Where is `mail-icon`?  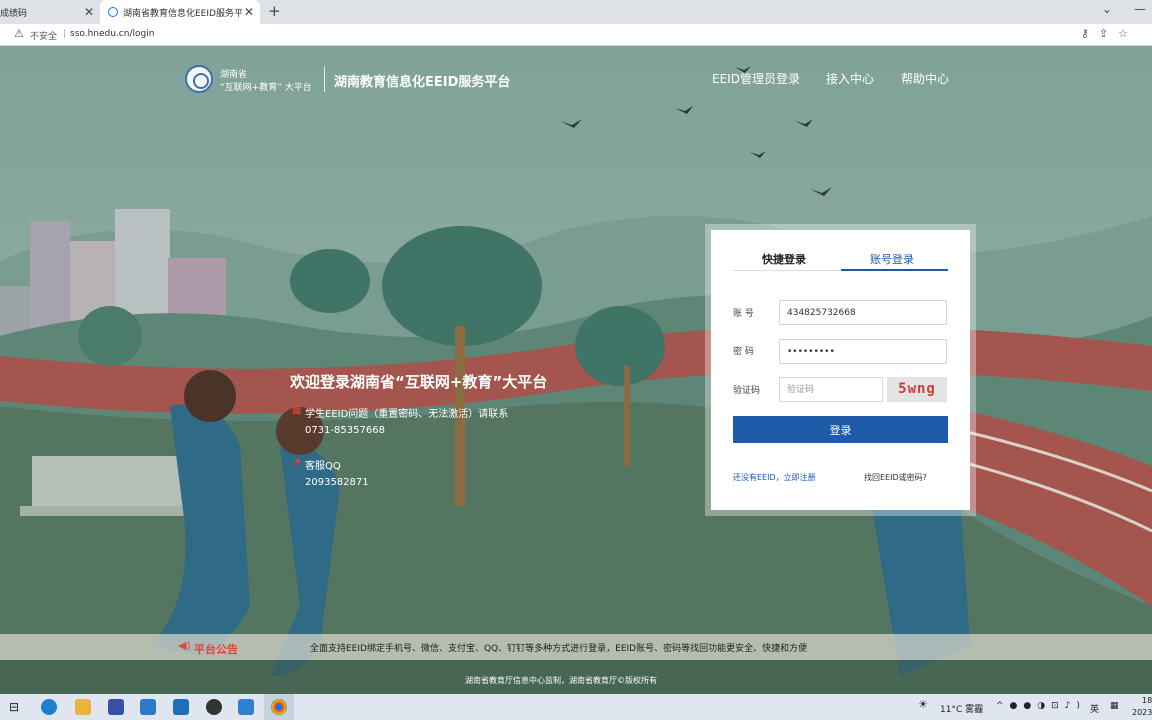
mail-icon is located at coordinates (148, 707).